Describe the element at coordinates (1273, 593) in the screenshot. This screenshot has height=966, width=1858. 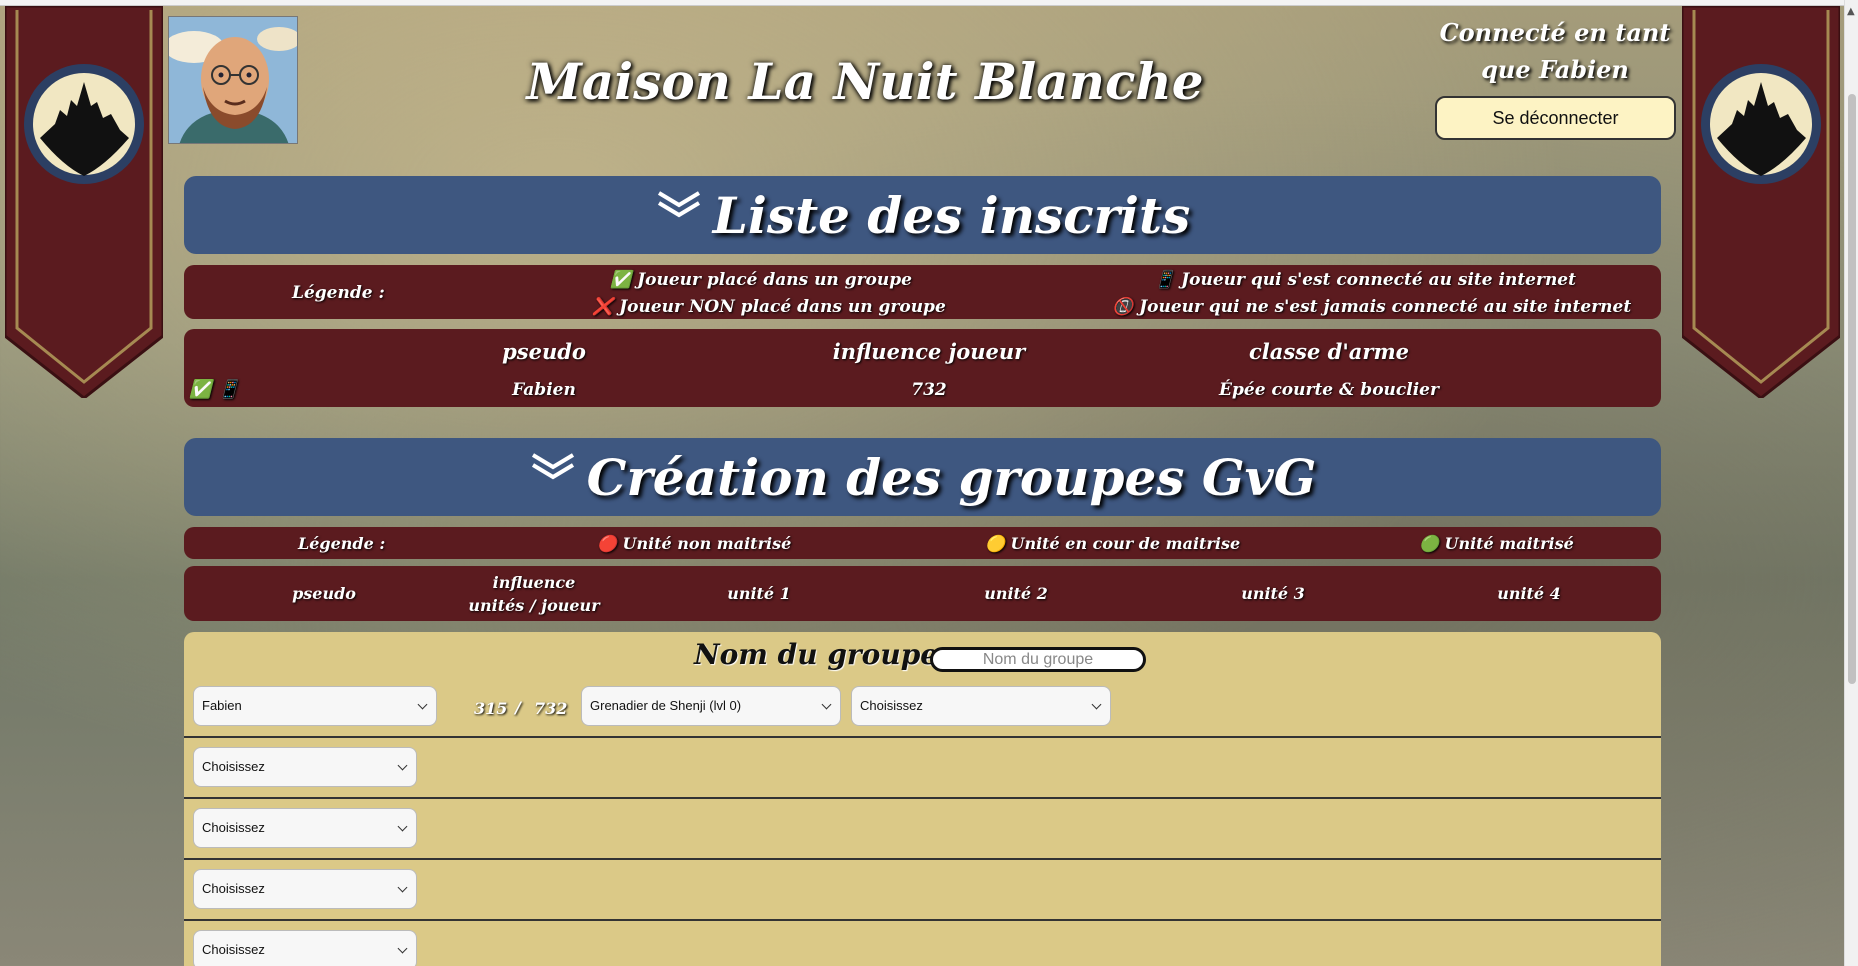
I see `gvg-column-unit3: unité 3` at that location.